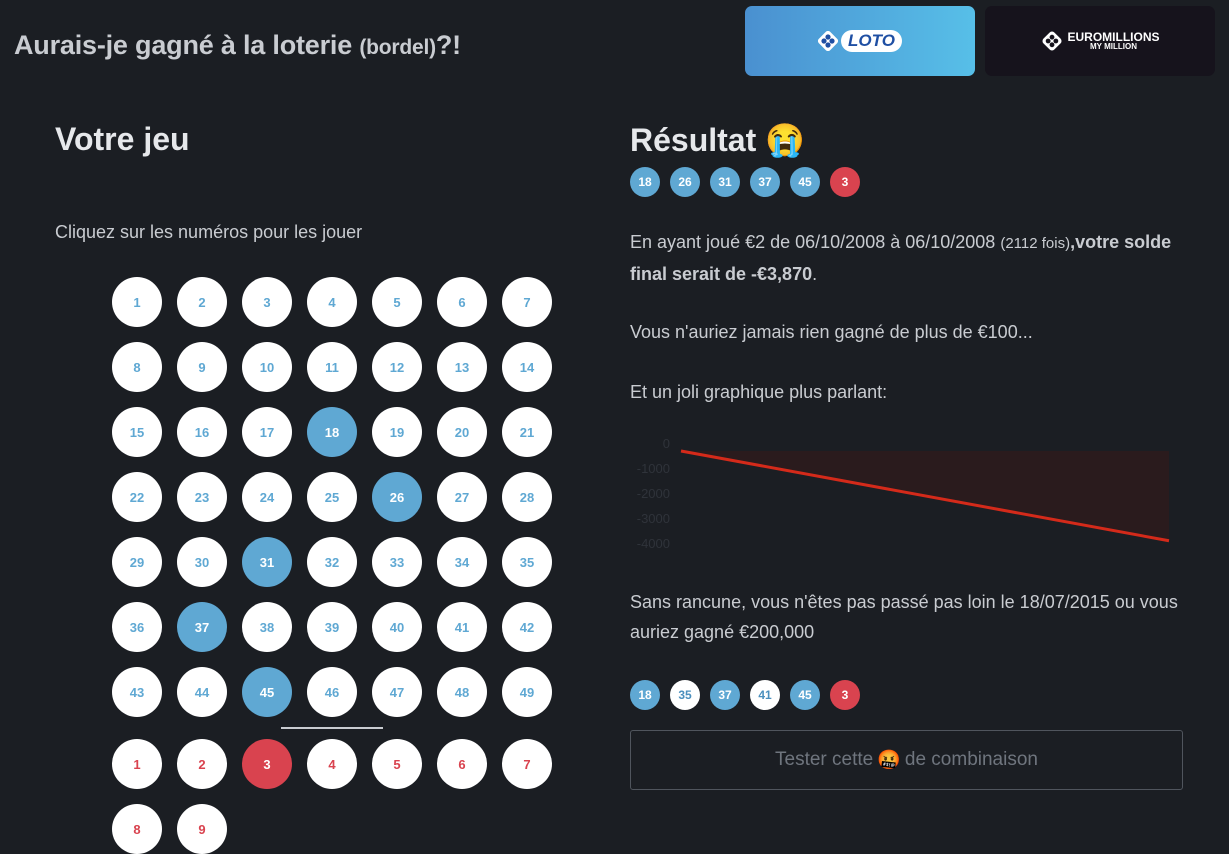 The height and width of the screenshot is (854, 1229). I want to click on number-ball-11: 11, so click(332, 367).